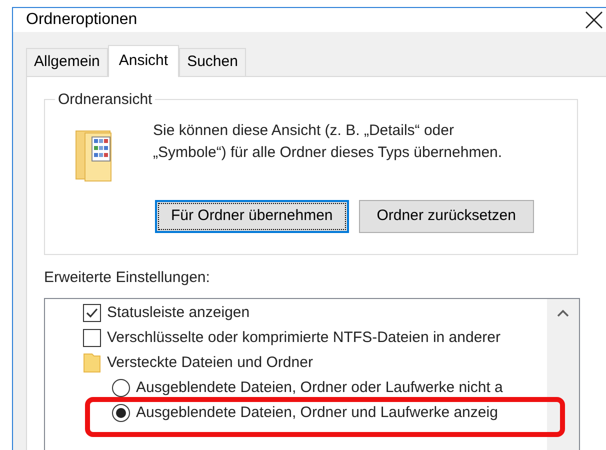  Describe the element at coordinates (82, 20) in the screenshot. I see `window-title: Ordneroptionen` at that location.